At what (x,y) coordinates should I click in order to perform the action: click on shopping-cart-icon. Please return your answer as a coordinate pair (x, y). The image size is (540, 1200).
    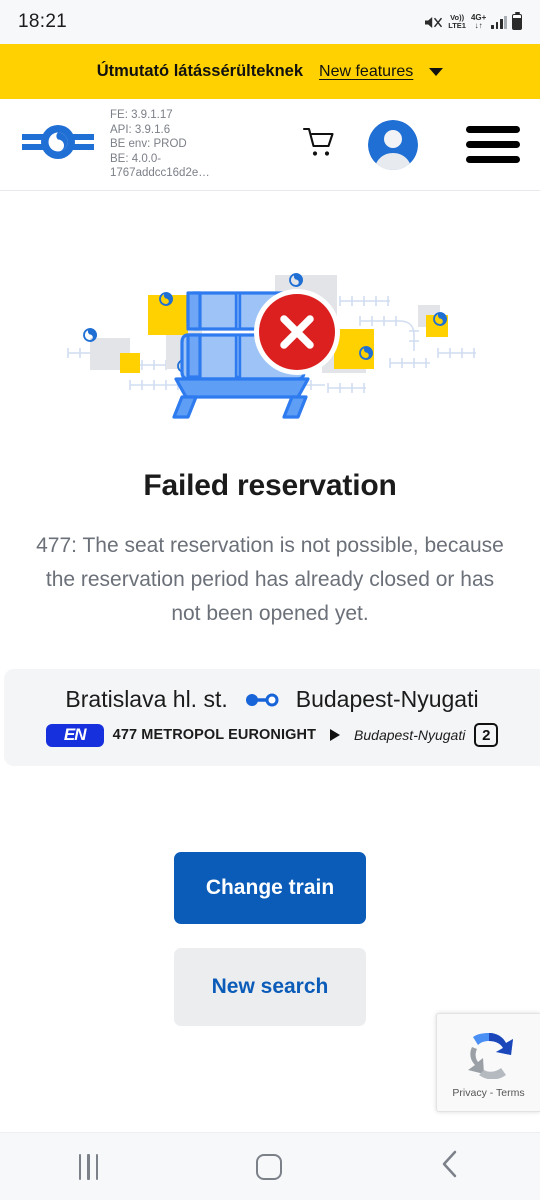
    Looking at the image, I should click on (319, 144).